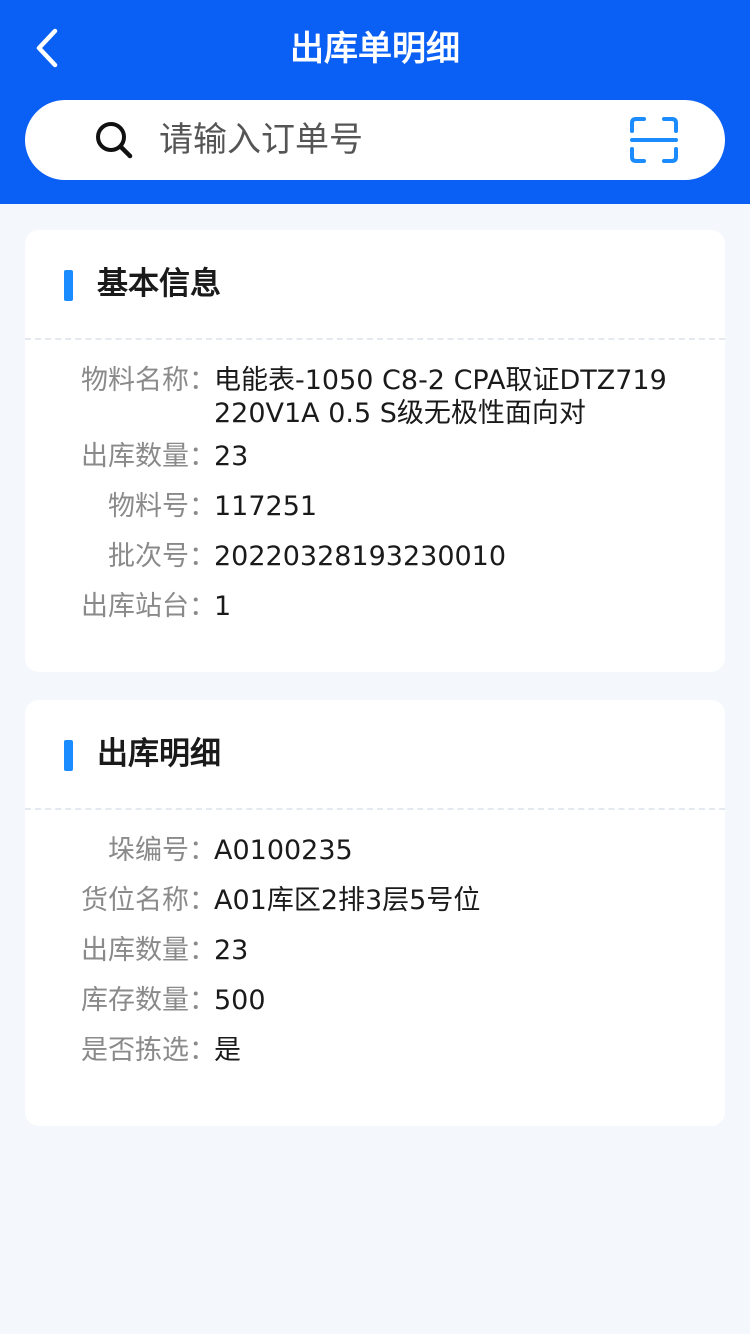 This screenshot has width=750, height=1334. What do you see at coordinates (389, 140) in the screenshot?
I see `order-number-search-input` at bounding box center [389, 140].